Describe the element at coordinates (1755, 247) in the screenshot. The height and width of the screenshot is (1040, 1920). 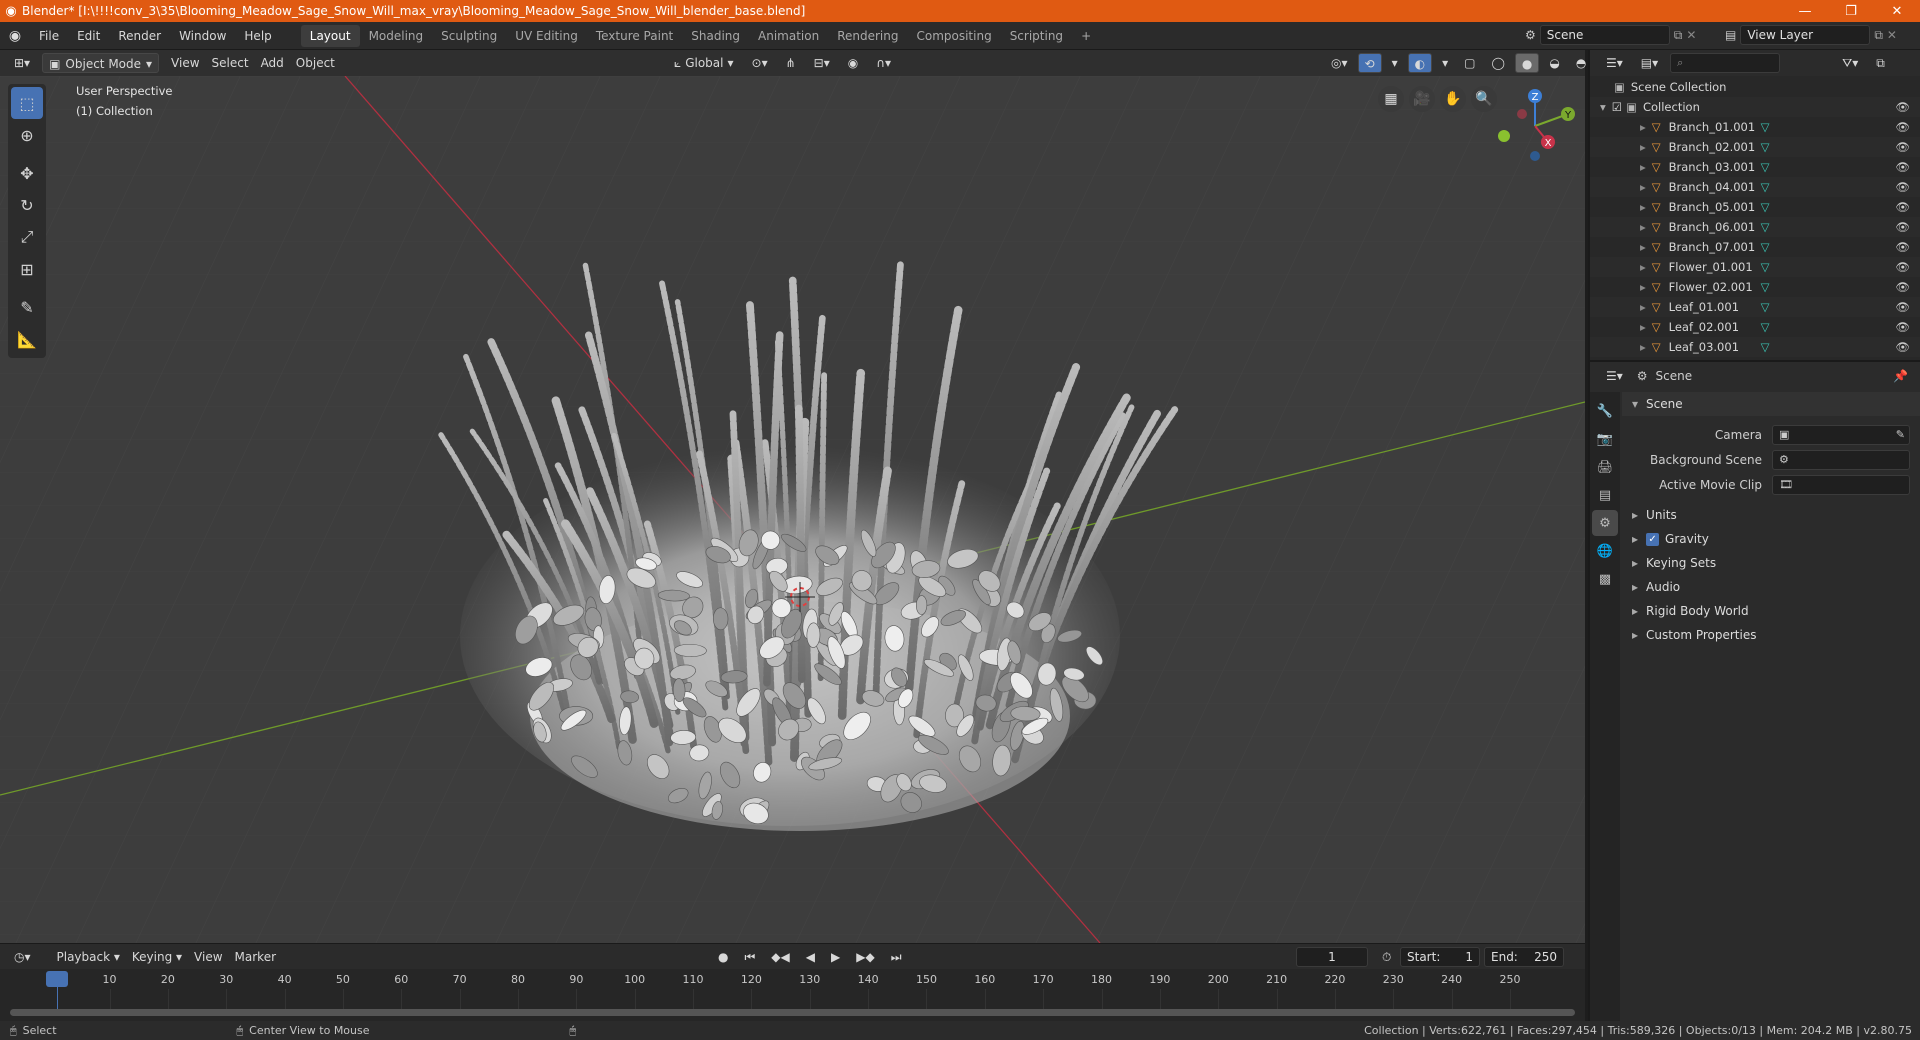
I see `outliner-object-row: ▸ ▽ Branch_07.001 ▽ 👁` at that location.